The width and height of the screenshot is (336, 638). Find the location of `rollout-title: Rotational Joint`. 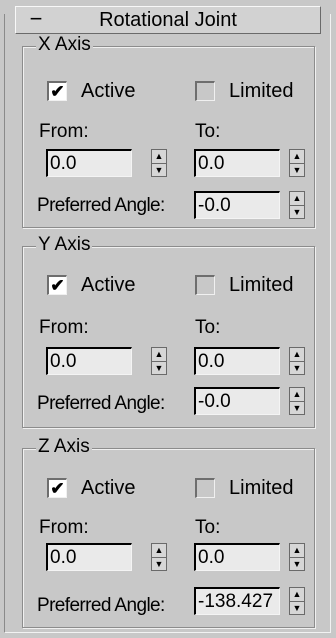

rollout-title: Rotational Joint is located at coordinates (168, 20).